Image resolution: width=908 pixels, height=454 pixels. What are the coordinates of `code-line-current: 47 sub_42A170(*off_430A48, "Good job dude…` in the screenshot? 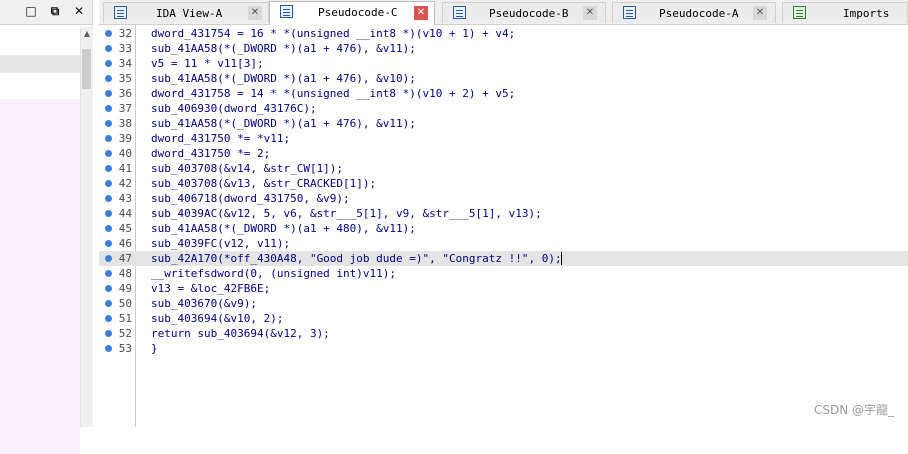 It's located at (503, 258).